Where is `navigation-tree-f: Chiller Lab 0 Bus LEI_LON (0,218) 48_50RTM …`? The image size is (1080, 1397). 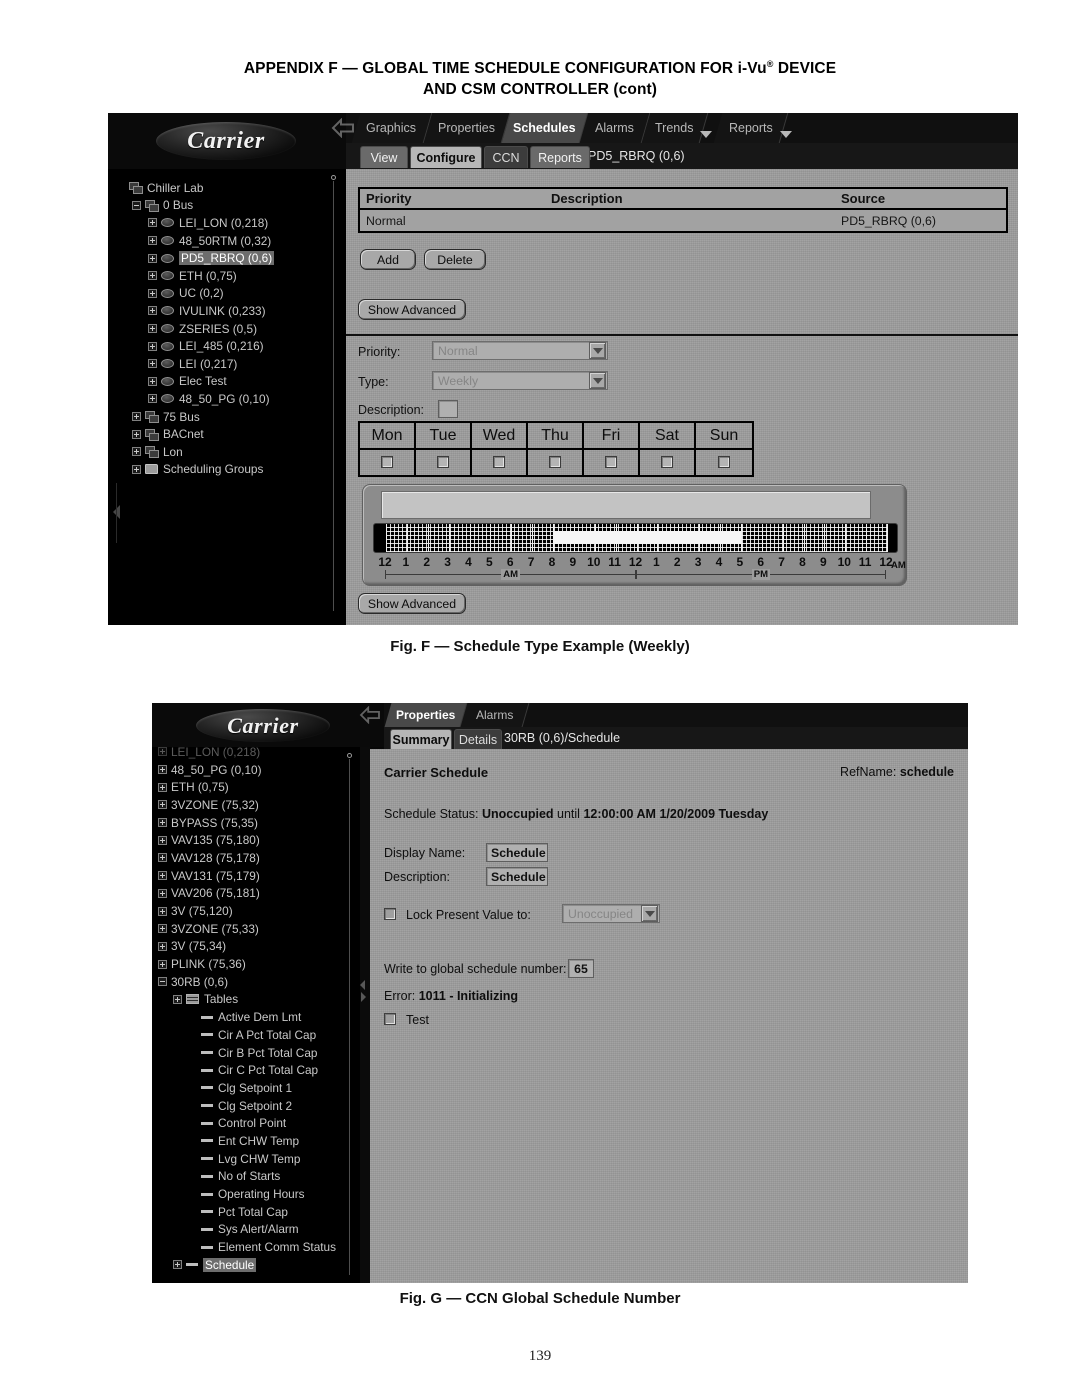
navigation-tree-f: Chiller Lab 0 Bus LEI_LON (0,218) 48_50RTM … is located at coordinates (227, 397).